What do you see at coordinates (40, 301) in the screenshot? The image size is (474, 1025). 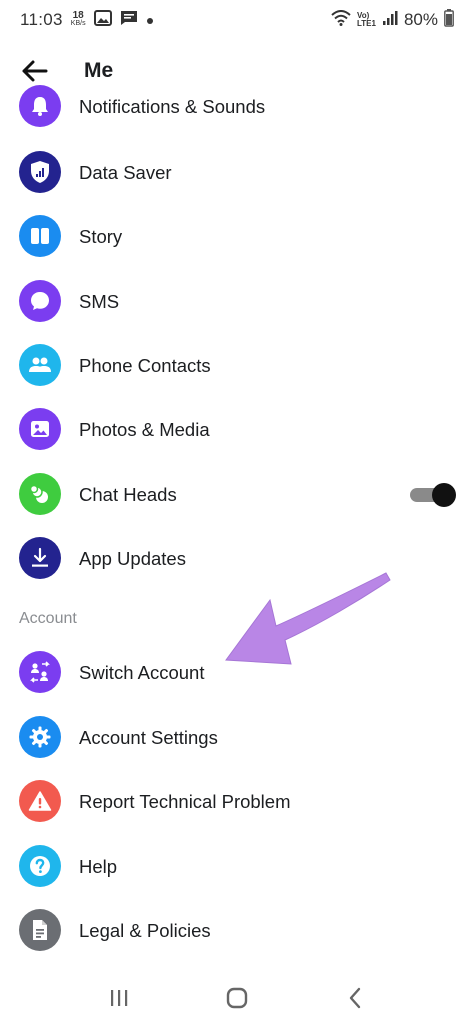 I see `chat-bubble-icon` at bounding box center [40, 301].